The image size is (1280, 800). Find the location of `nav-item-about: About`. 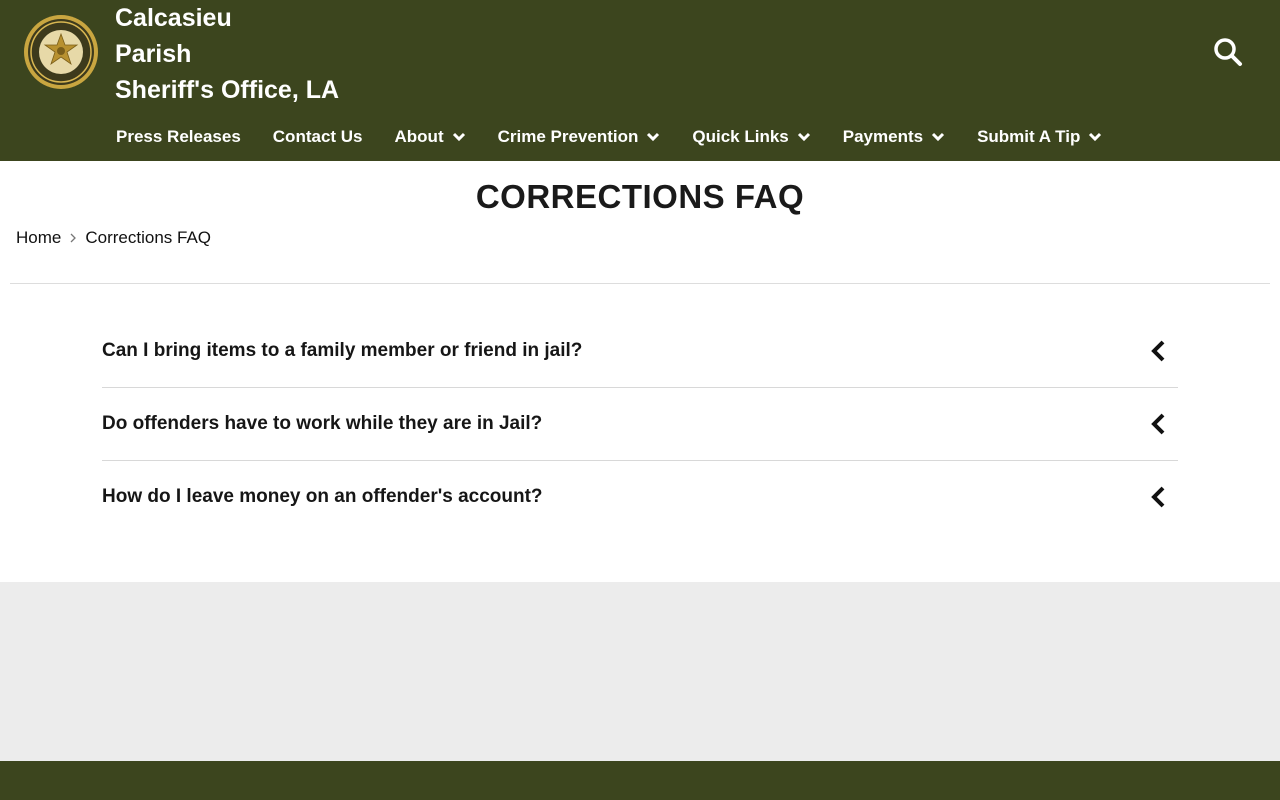

nav-item-about: About is located at coordinates (430, 137).